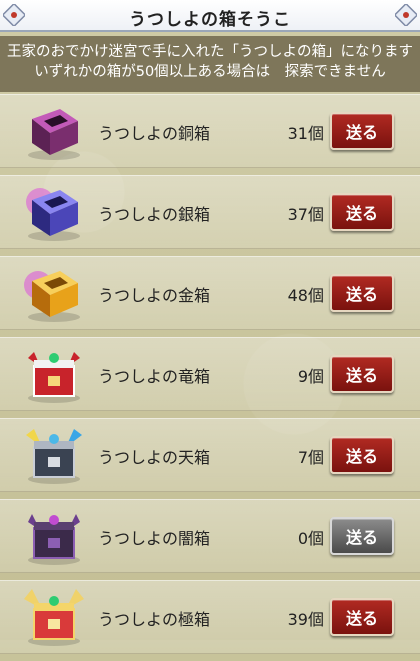  Describe the element at coordinates (310, 376) in the screenshot. I see `item-count: 9個` at that location.